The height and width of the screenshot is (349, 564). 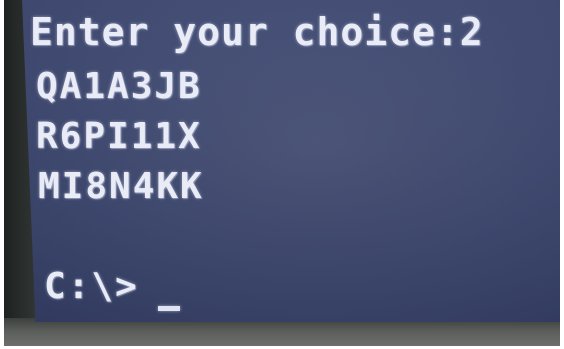 I want to click on choice-prompt: Enter your choice:2, so click(x=257, y=32).